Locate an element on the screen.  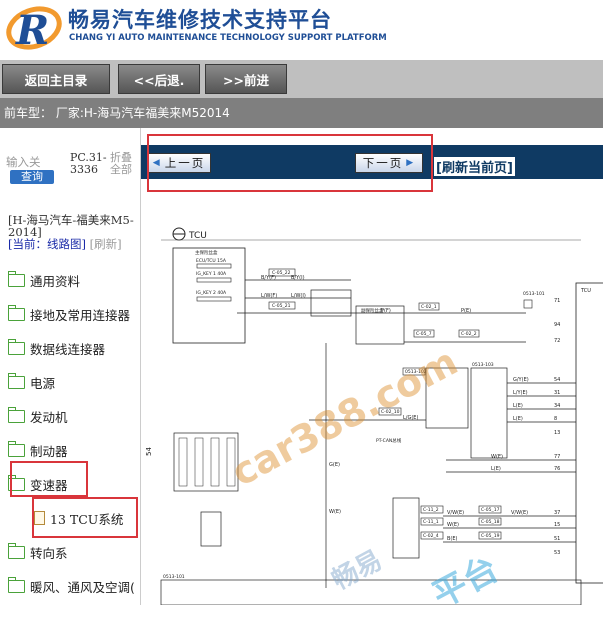
vehicle-info-text: 前车型： 厂家:H-海马汽车福美来M52014 is located at coordinates (117, 113).